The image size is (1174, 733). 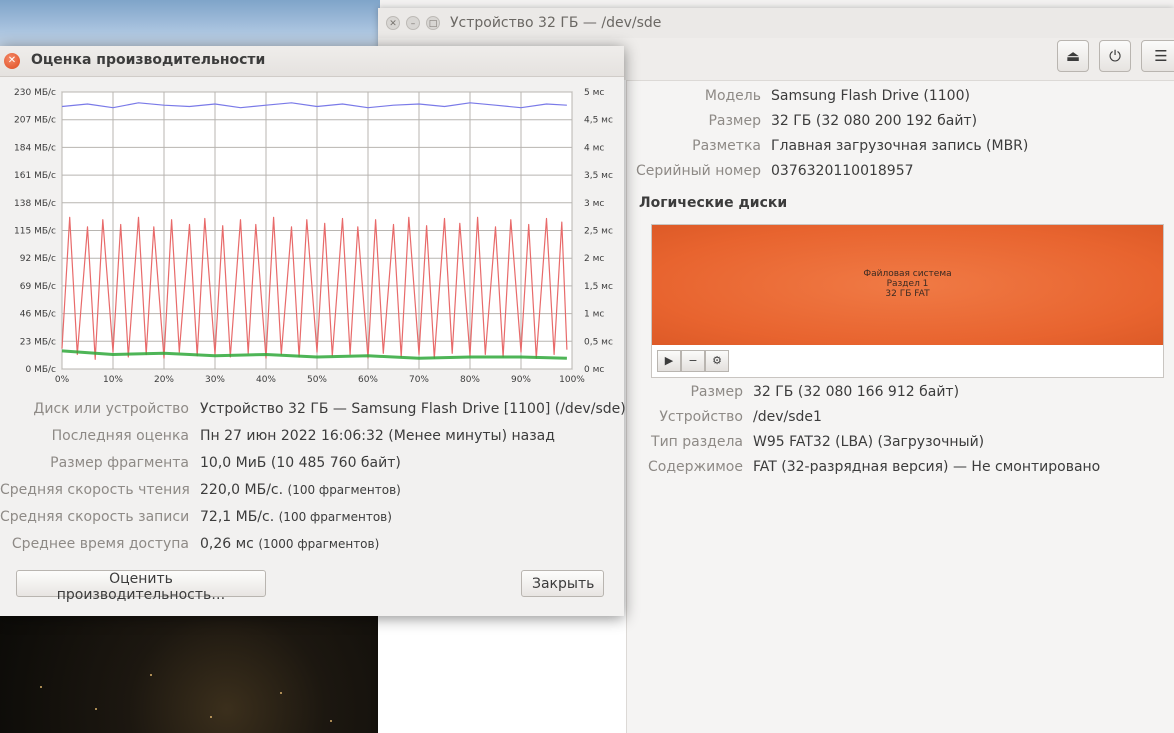 I want to click on sample-size-label: Размер фрагмента, so click(x=119, y=463).